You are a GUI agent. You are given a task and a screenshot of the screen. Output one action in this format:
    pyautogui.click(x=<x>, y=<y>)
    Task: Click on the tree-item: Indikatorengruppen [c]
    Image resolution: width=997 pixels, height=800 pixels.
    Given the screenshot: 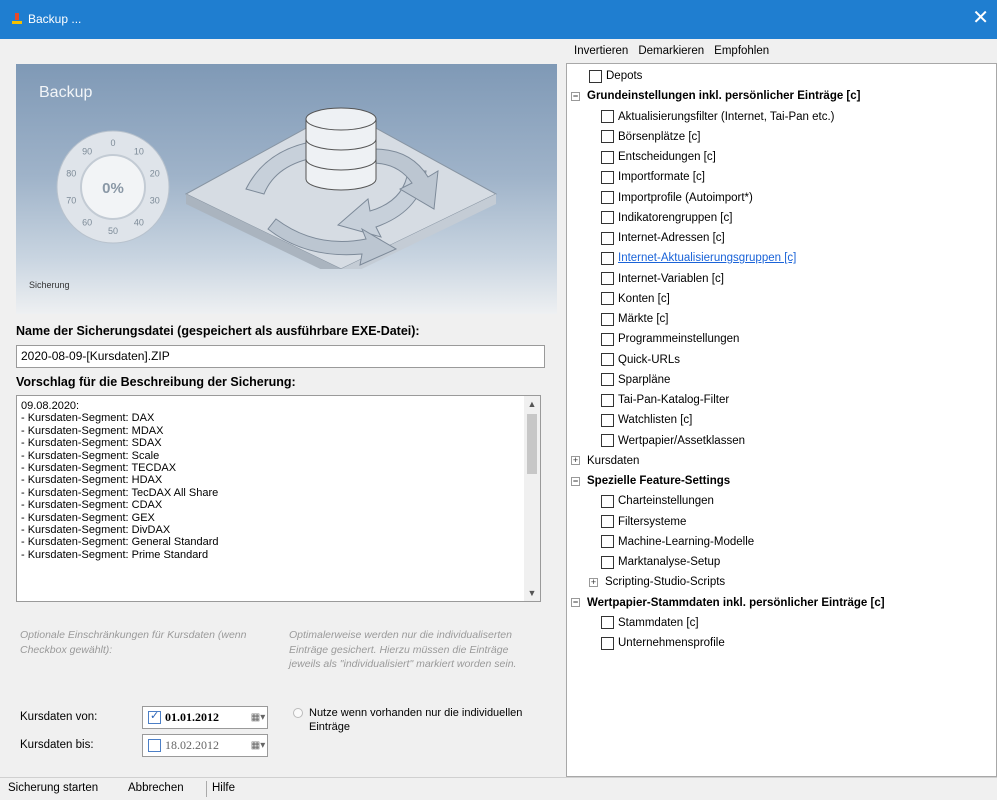 What is the action you would take?
    pyautogui.click(x=666, y=218)
    